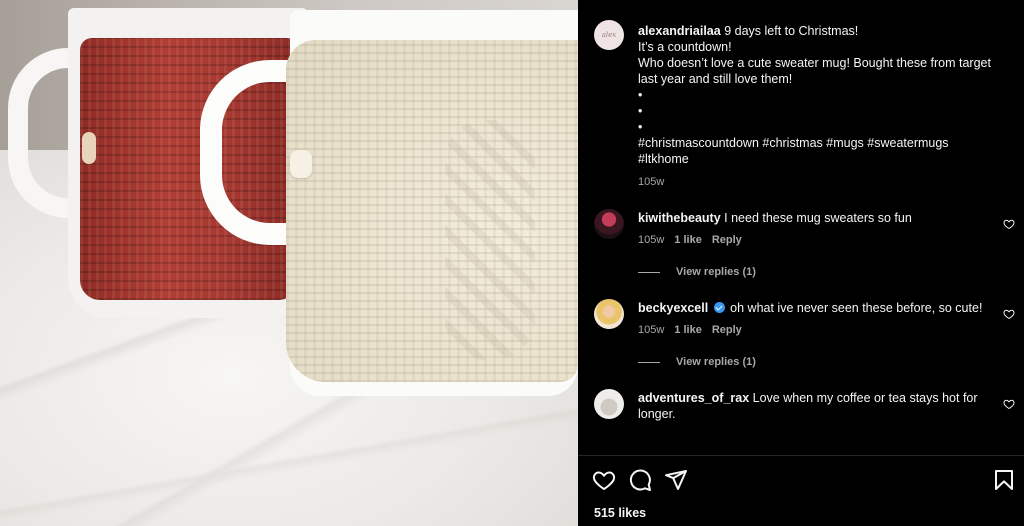 The width and height of the screenshot is (1024, 526). Describe the element at coordinates (301, 164) in the screenshot. I see `cream-sleeve-button` at that location.